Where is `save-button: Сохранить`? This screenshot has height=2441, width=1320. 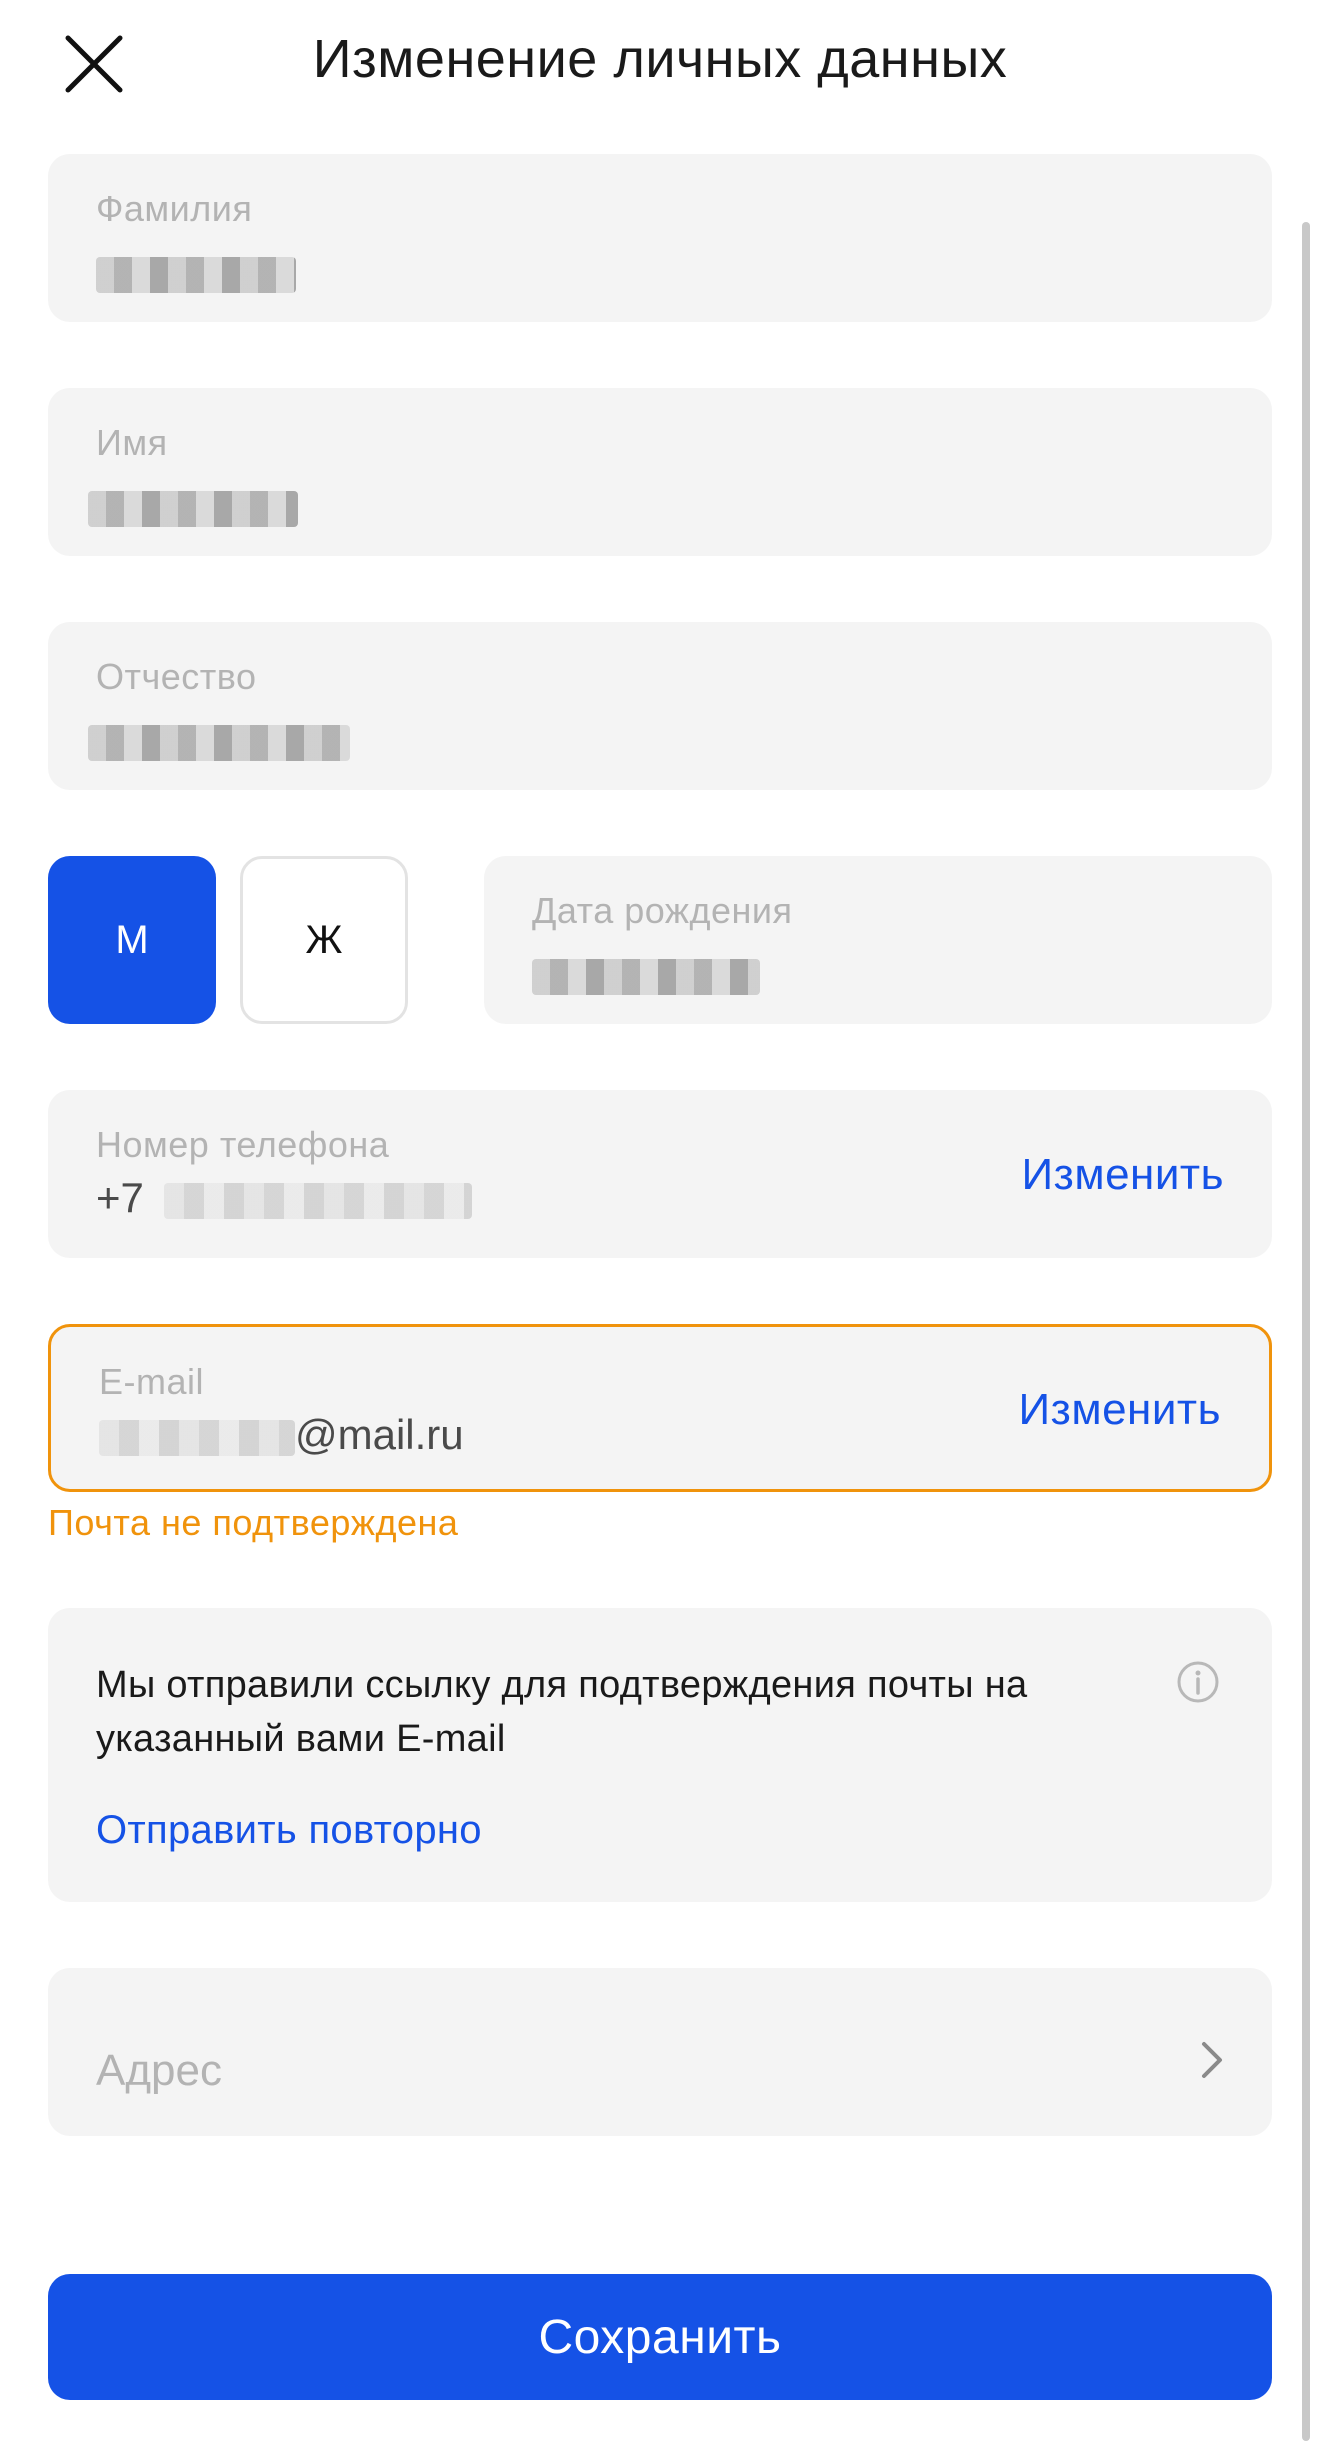
save-button: Сохранить is located at coordinates (660, 2337).